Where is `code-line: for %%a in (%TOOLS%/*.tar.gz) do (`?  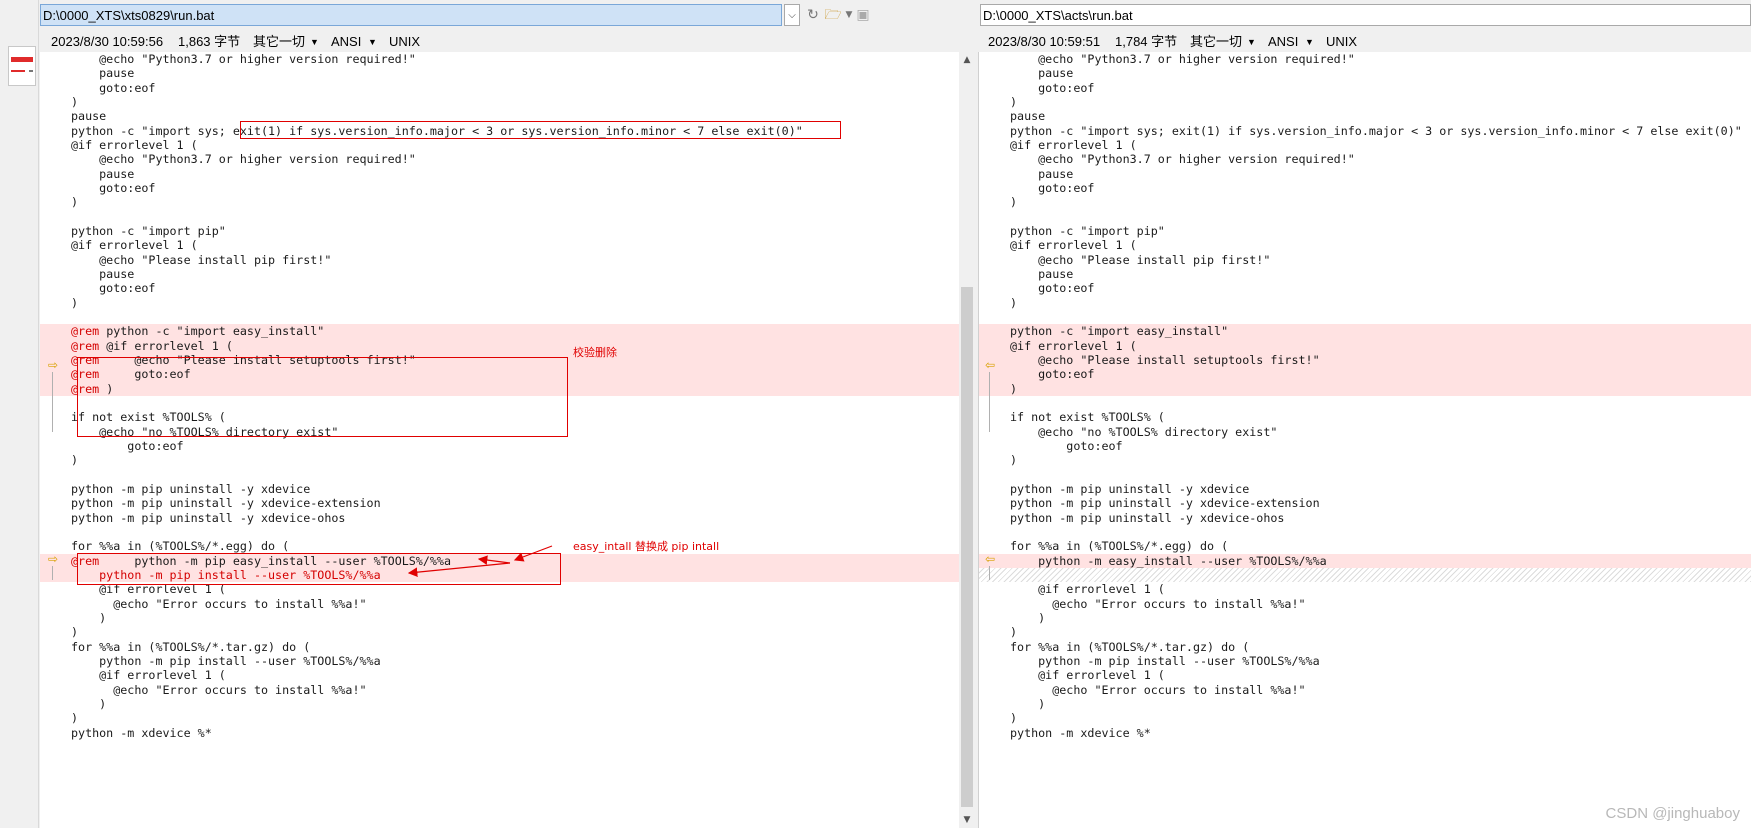
code-line: for %%a in (%TOOLS%/*.tar.gz) do ( is located at coordinates (1365, 647).